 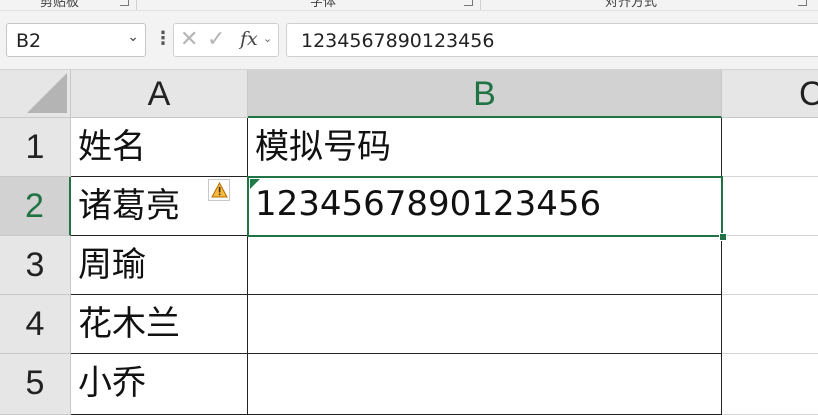 What do you see at coordinates (35, 324) in the screenshot?
I see `row-header-4: 4` at bounding box center [35, 324].